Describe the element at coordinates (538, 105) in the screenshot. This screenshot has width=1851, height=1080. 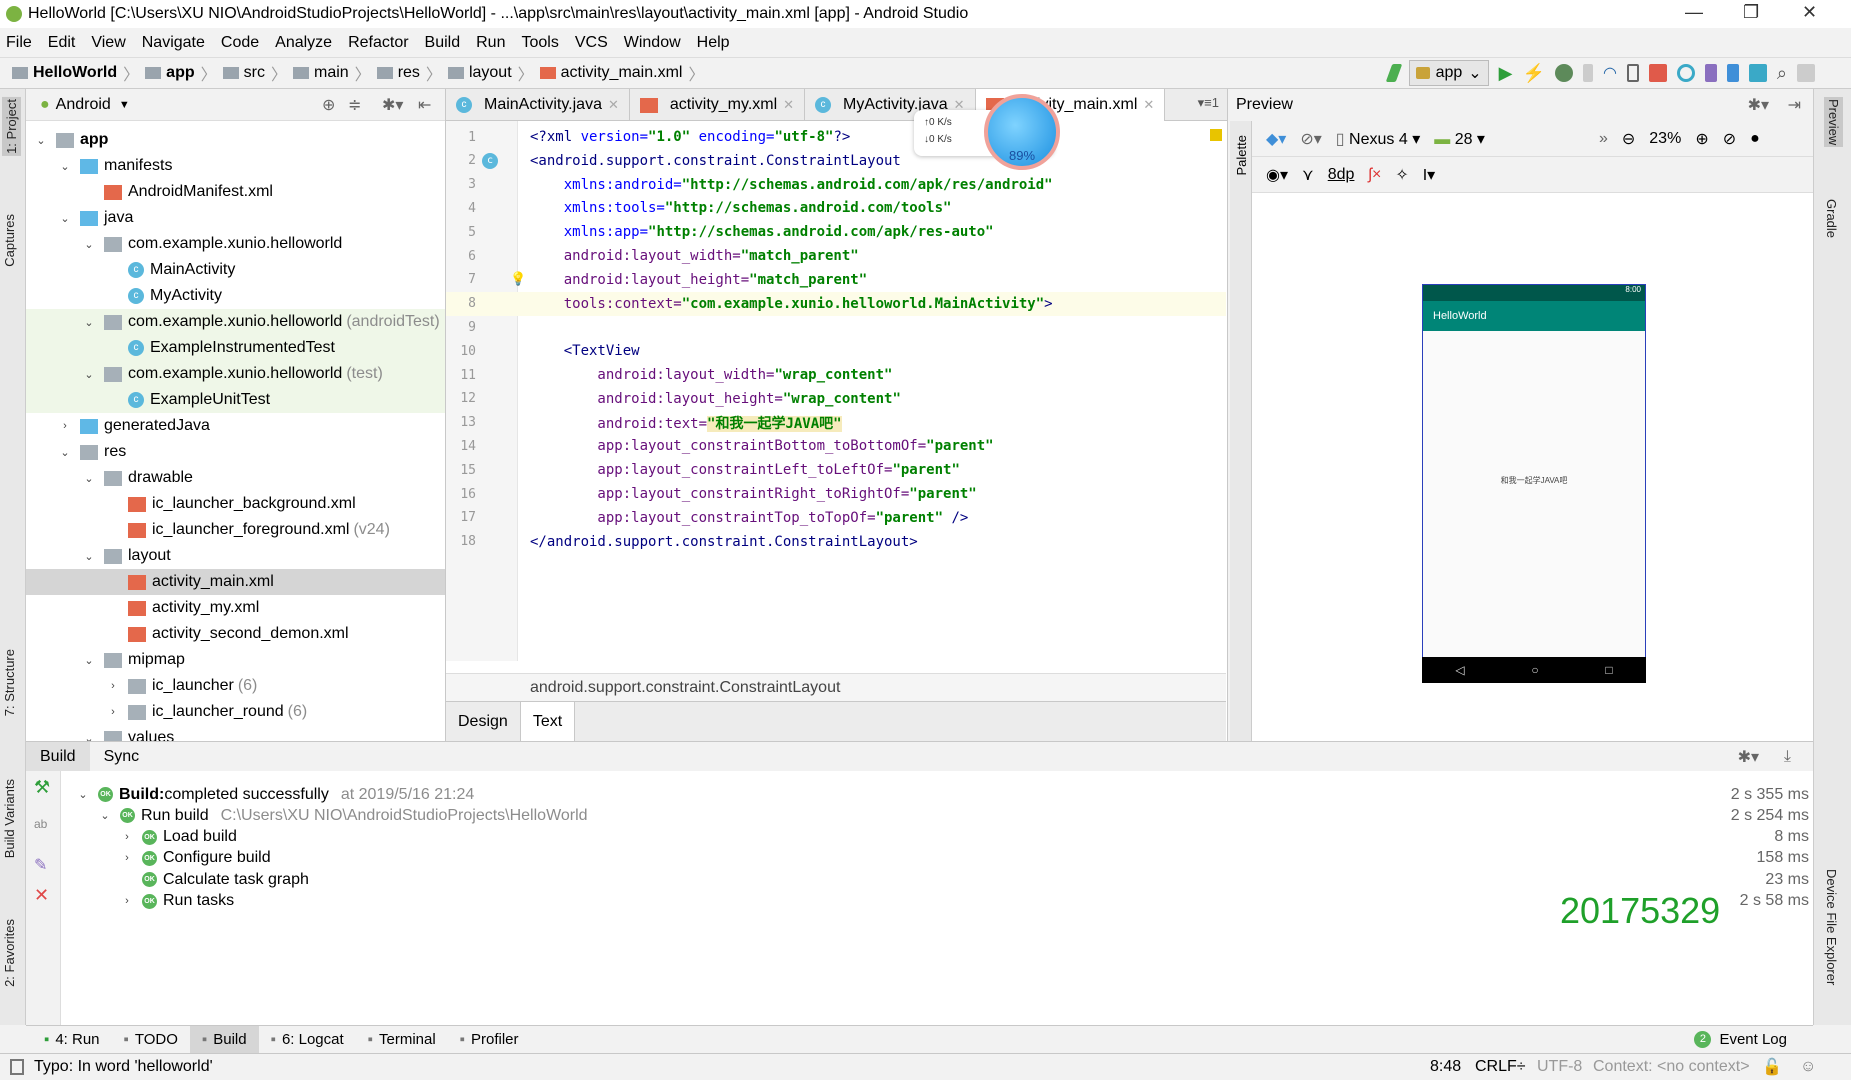
I see `tab-mainactivity-java: c MainActivity.java ✕` at that location.